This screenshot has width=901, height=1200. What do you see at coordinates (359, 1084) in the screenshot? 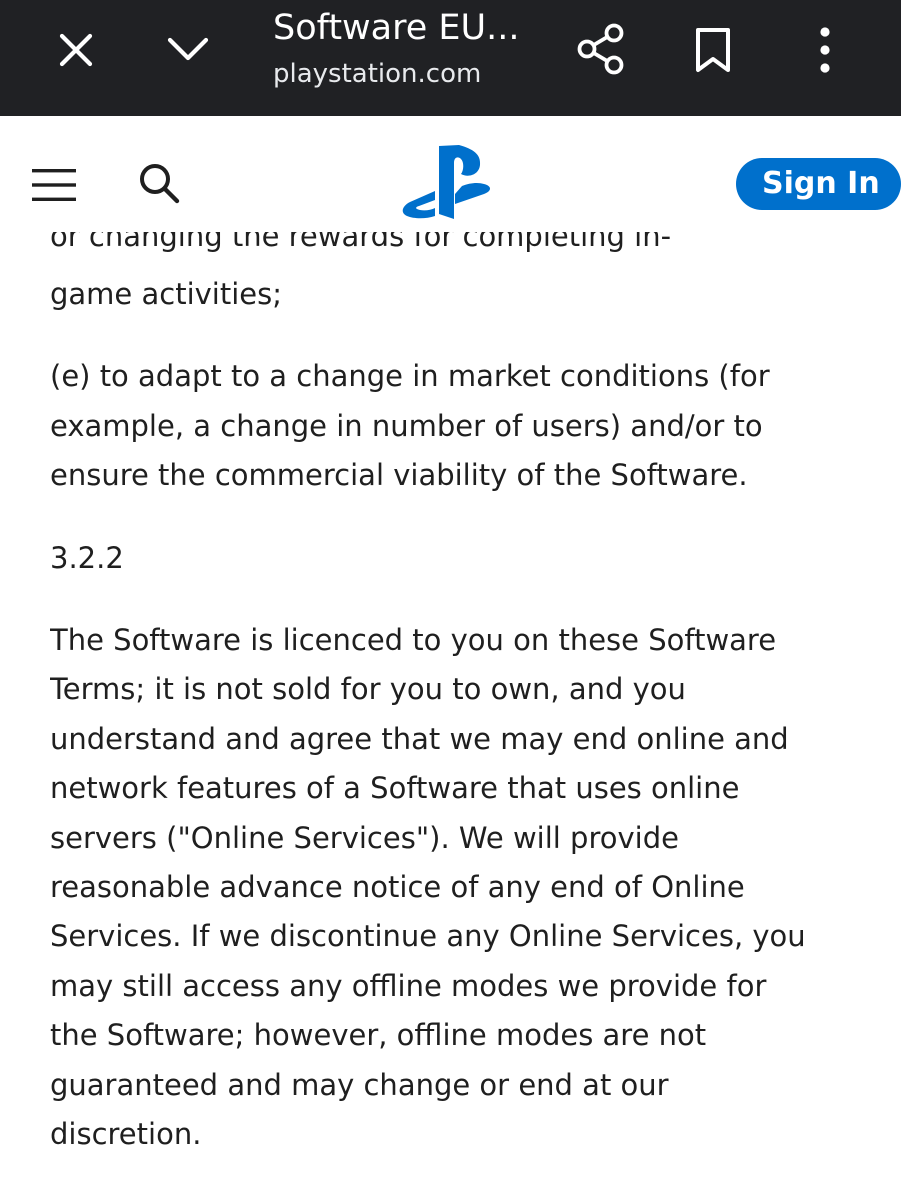
I see `paragraph-line: guaranteed and may change or end at our` at bounding box center [359, 1084].